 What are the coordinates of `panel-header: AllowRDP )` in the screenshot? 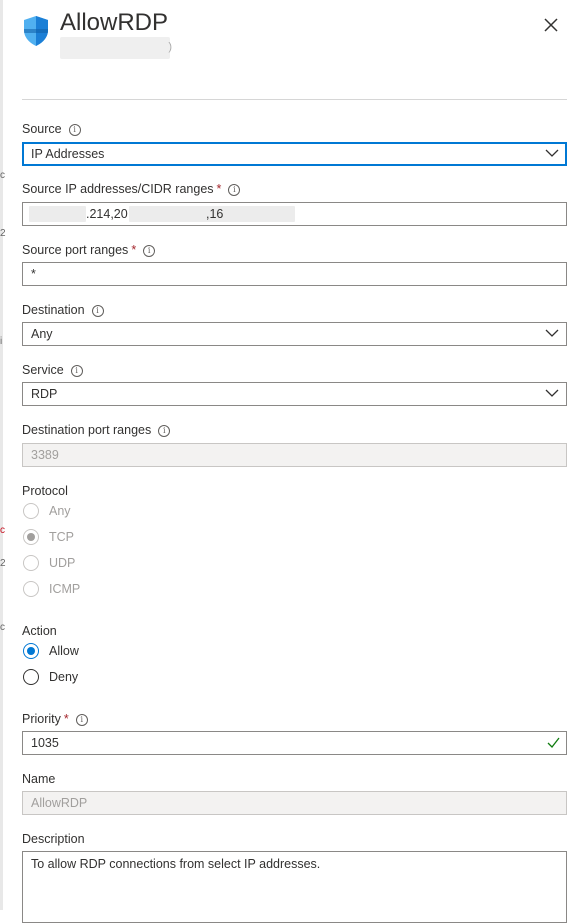 It's located at (295, 35).